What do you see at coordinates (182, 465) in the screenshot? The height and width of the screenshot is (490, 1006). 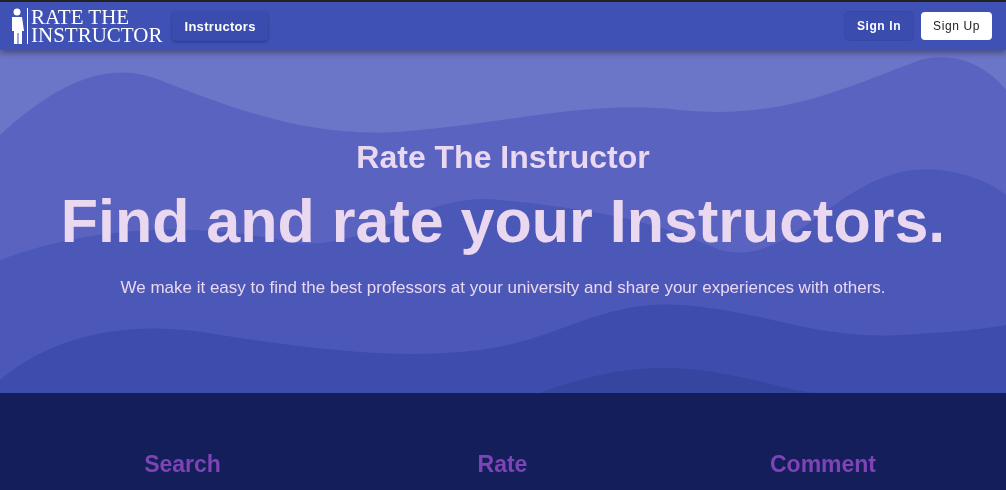 I see `feature-title: Search` at bounding box center [182, 465].